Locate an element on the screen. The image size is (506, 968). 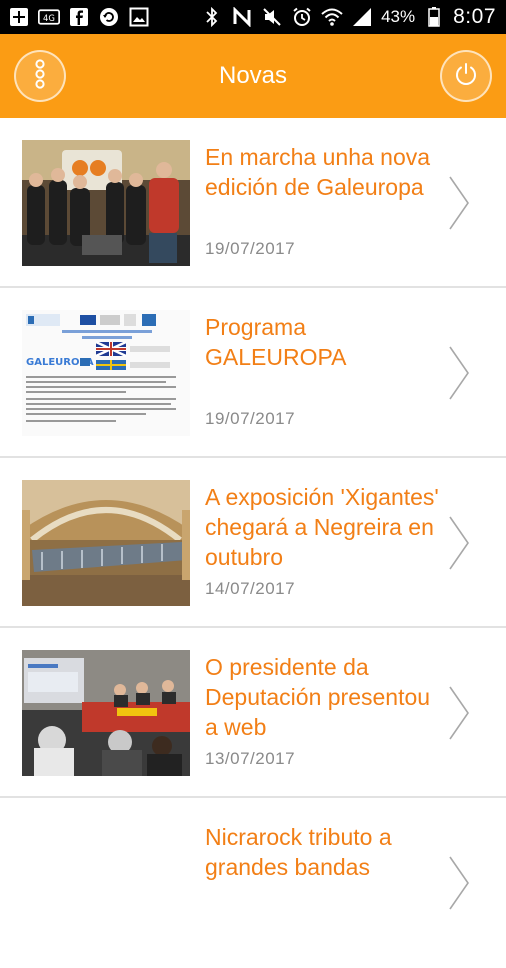
news-date: 13/07/2017 is located at coordinates (250, 758).